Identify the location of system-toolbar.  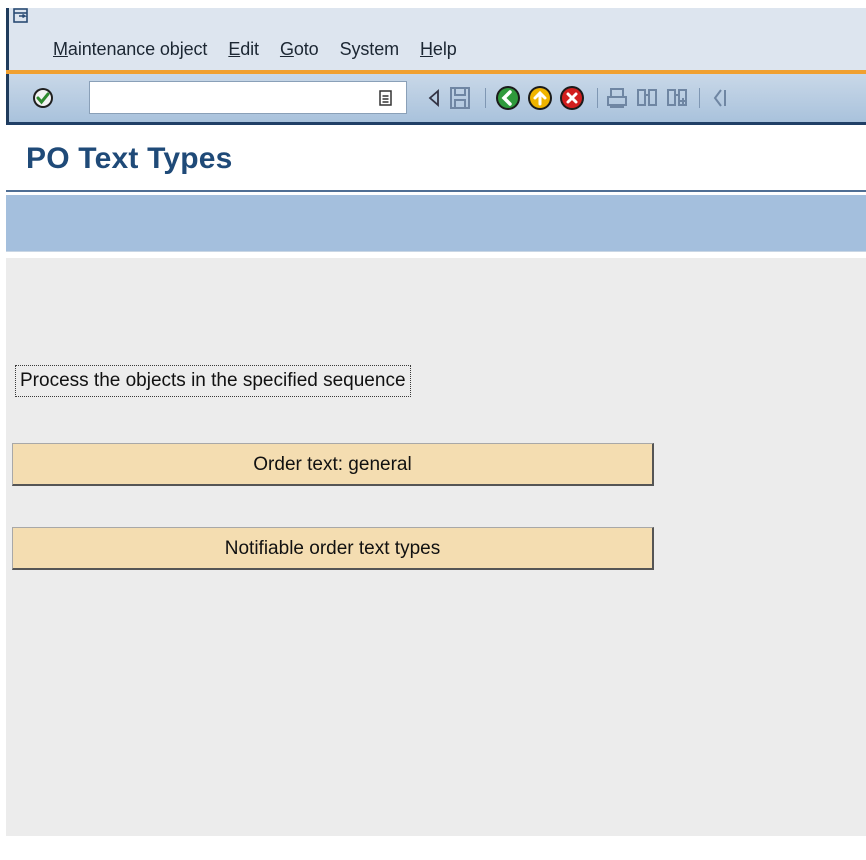
(436, 99).